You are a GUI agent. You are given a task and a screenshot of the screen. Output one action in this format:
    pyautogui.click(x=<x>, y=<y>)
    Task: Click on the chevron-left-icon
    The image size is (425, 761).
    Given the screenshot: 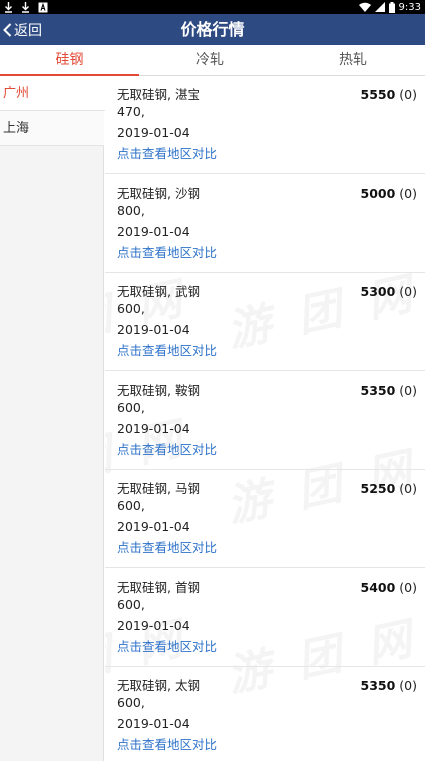 What is the action you would take?
    pyautogui.click(x=8, y=29)
    